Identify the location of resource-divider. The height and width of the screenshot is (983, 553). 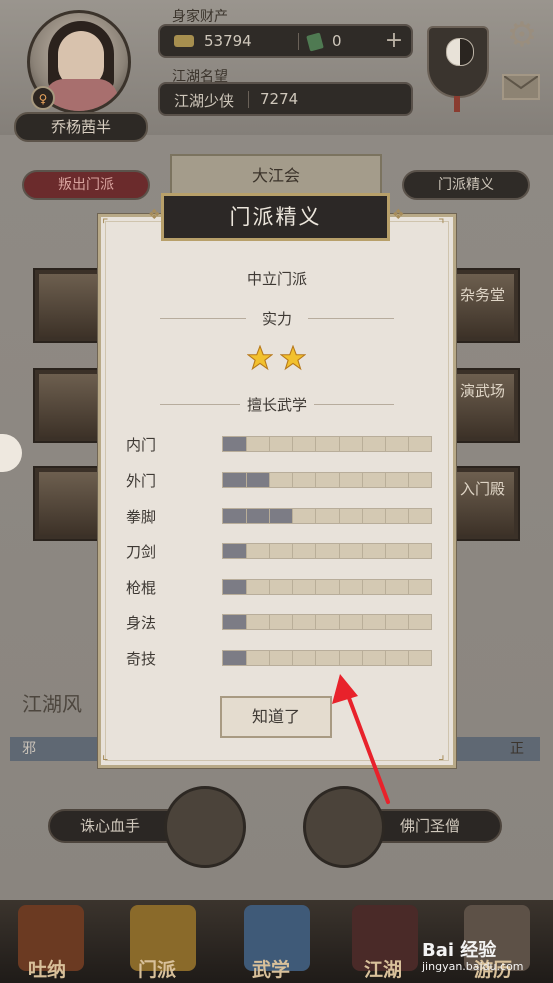
(298, 41).